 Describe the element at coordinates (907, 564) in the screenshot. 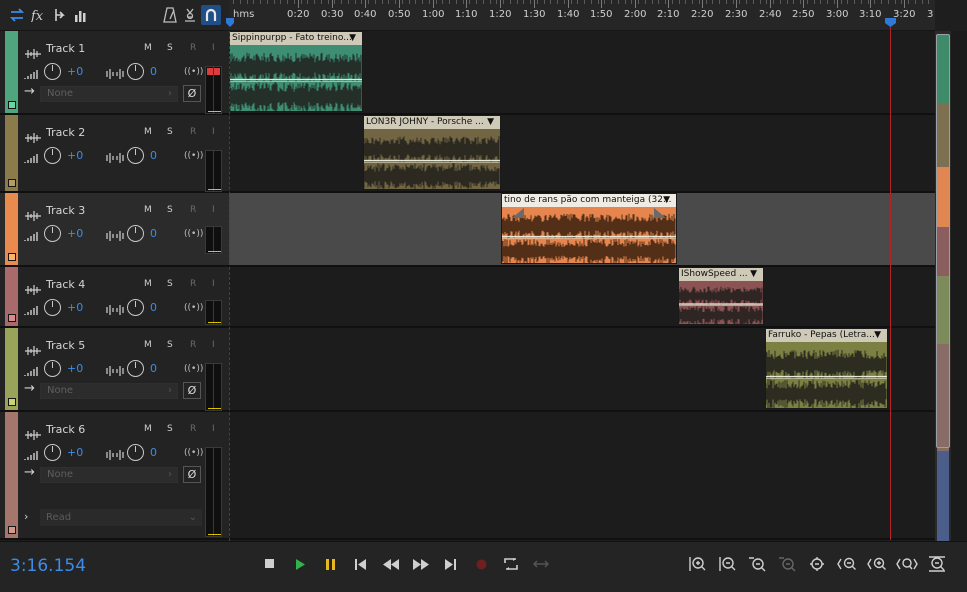

I see `zoom-in-out-icon` at that location.